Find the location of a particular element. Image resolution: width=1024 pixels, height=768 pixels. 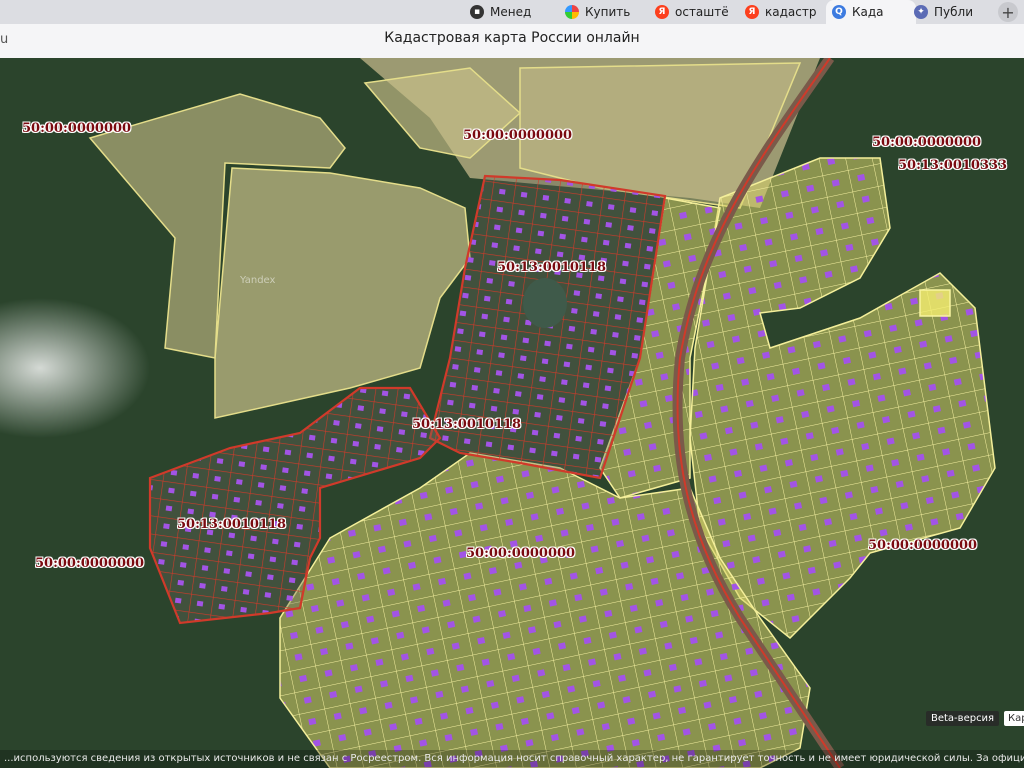

tab-label: Купить is located at coordinates (608, 12).